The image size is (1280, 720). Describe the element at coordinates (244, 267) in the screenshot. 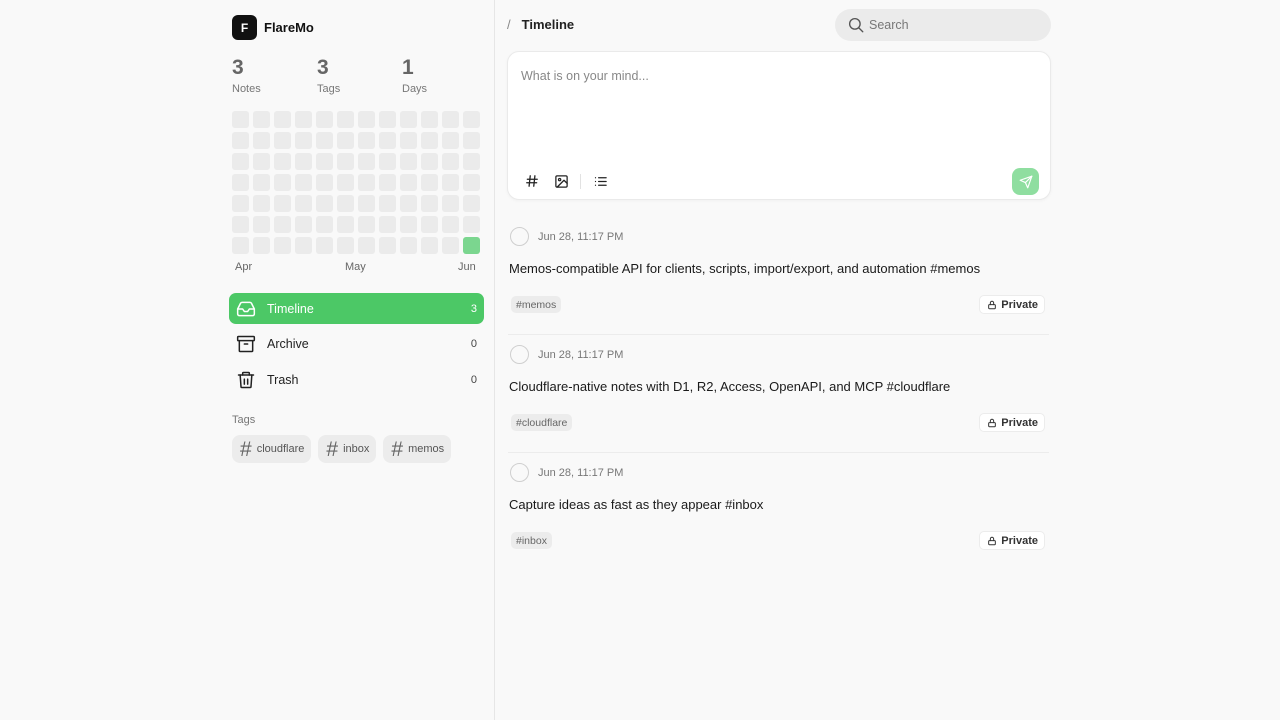

I see `month-label: Apr` at that location.